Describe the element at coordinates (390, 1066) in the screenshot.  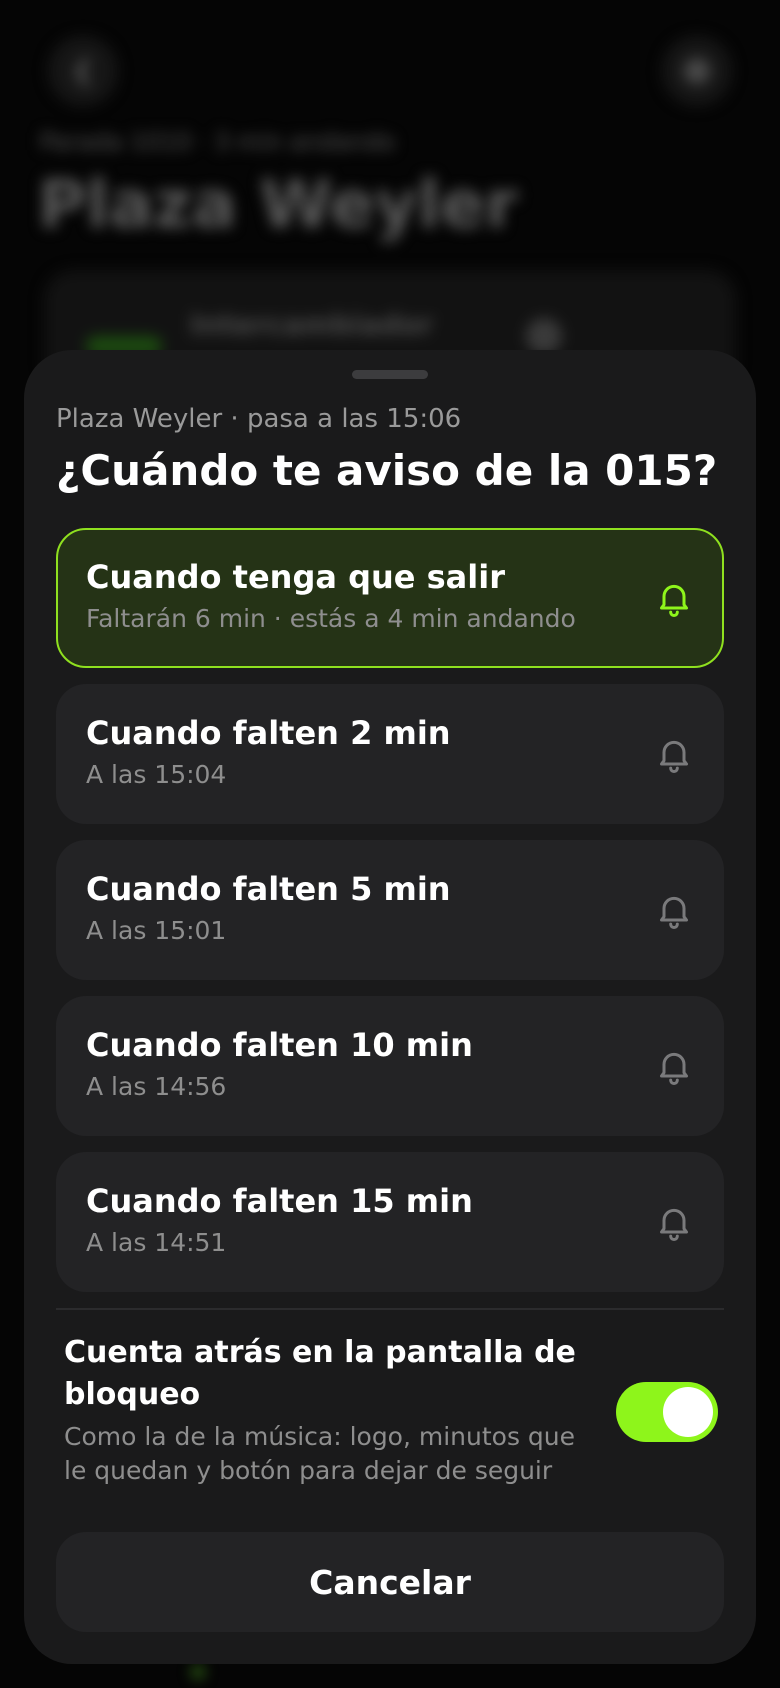
I see `alert-option: Cuando falten 10 min A las 14:56` at that location.